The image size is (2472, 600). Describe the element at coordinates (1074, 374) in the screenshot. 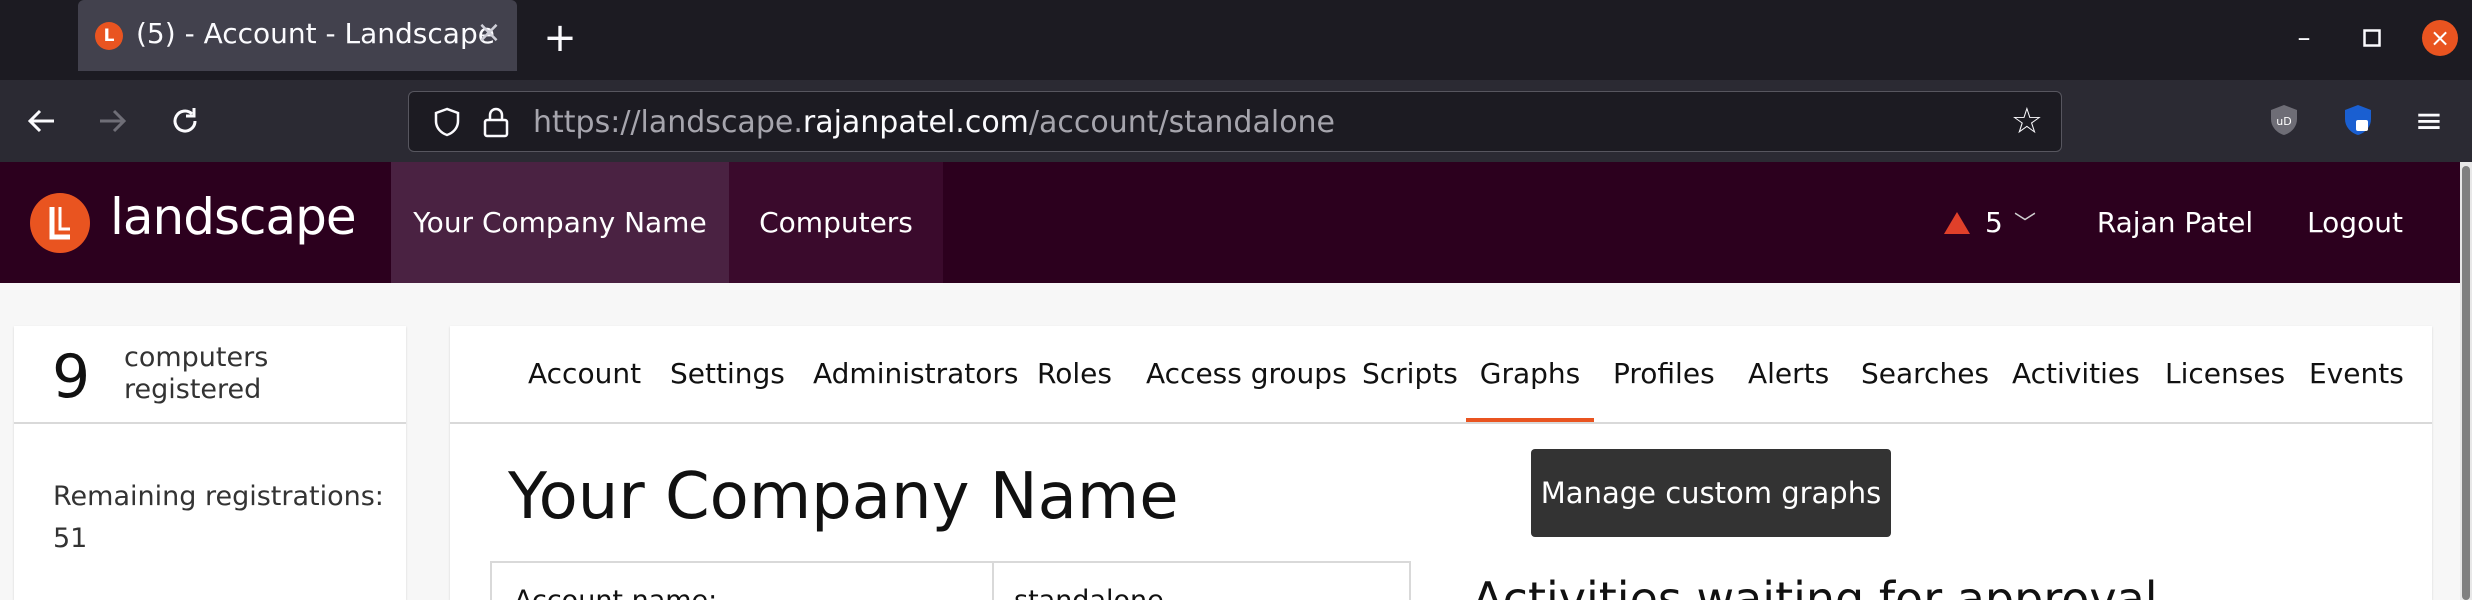

I see `tab-roles: Roles` at that location.